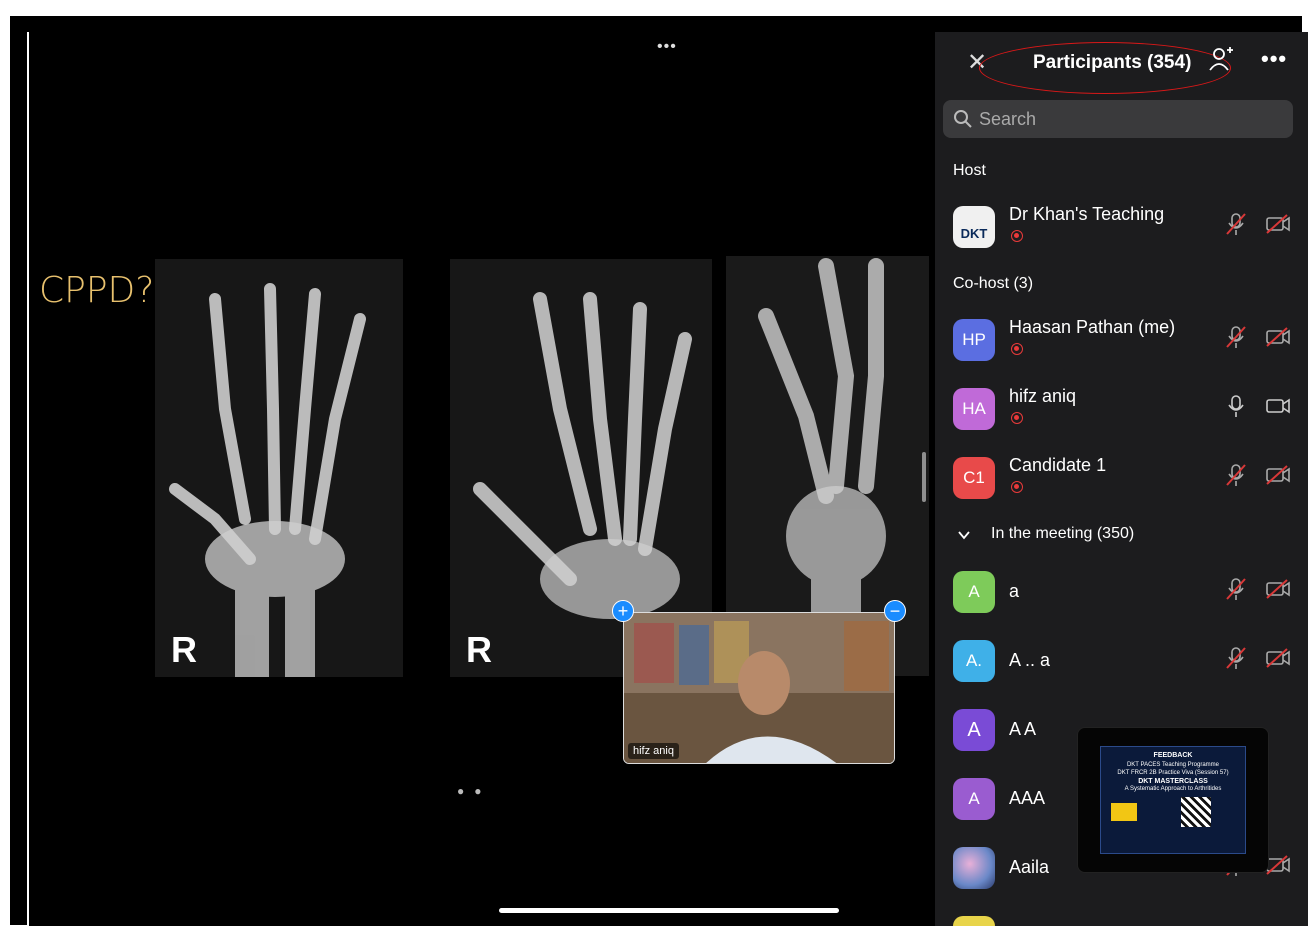  Describe the element at coordinates (1173, 781) in the screenshot. I see `thumbnail-line-3: DKT MASTERCLASS` at that location.